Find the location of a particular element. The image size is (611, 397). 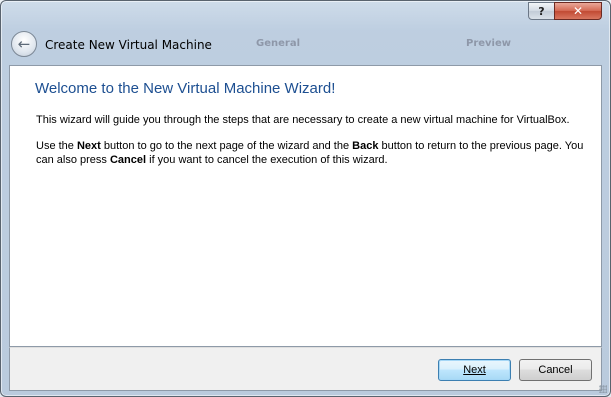

back-arrow-icon: ← is located at coordinates (24, 43).